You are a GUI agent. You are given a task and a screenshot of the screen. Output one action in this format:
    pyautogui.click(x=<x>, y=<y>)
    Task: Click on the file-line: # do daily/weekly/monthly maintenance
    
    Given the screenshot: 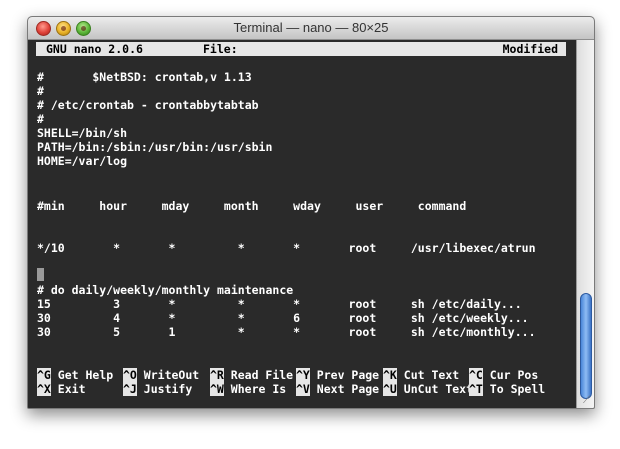 What is the action you would take?
    pyautogui.click(x=165, y=290)
    